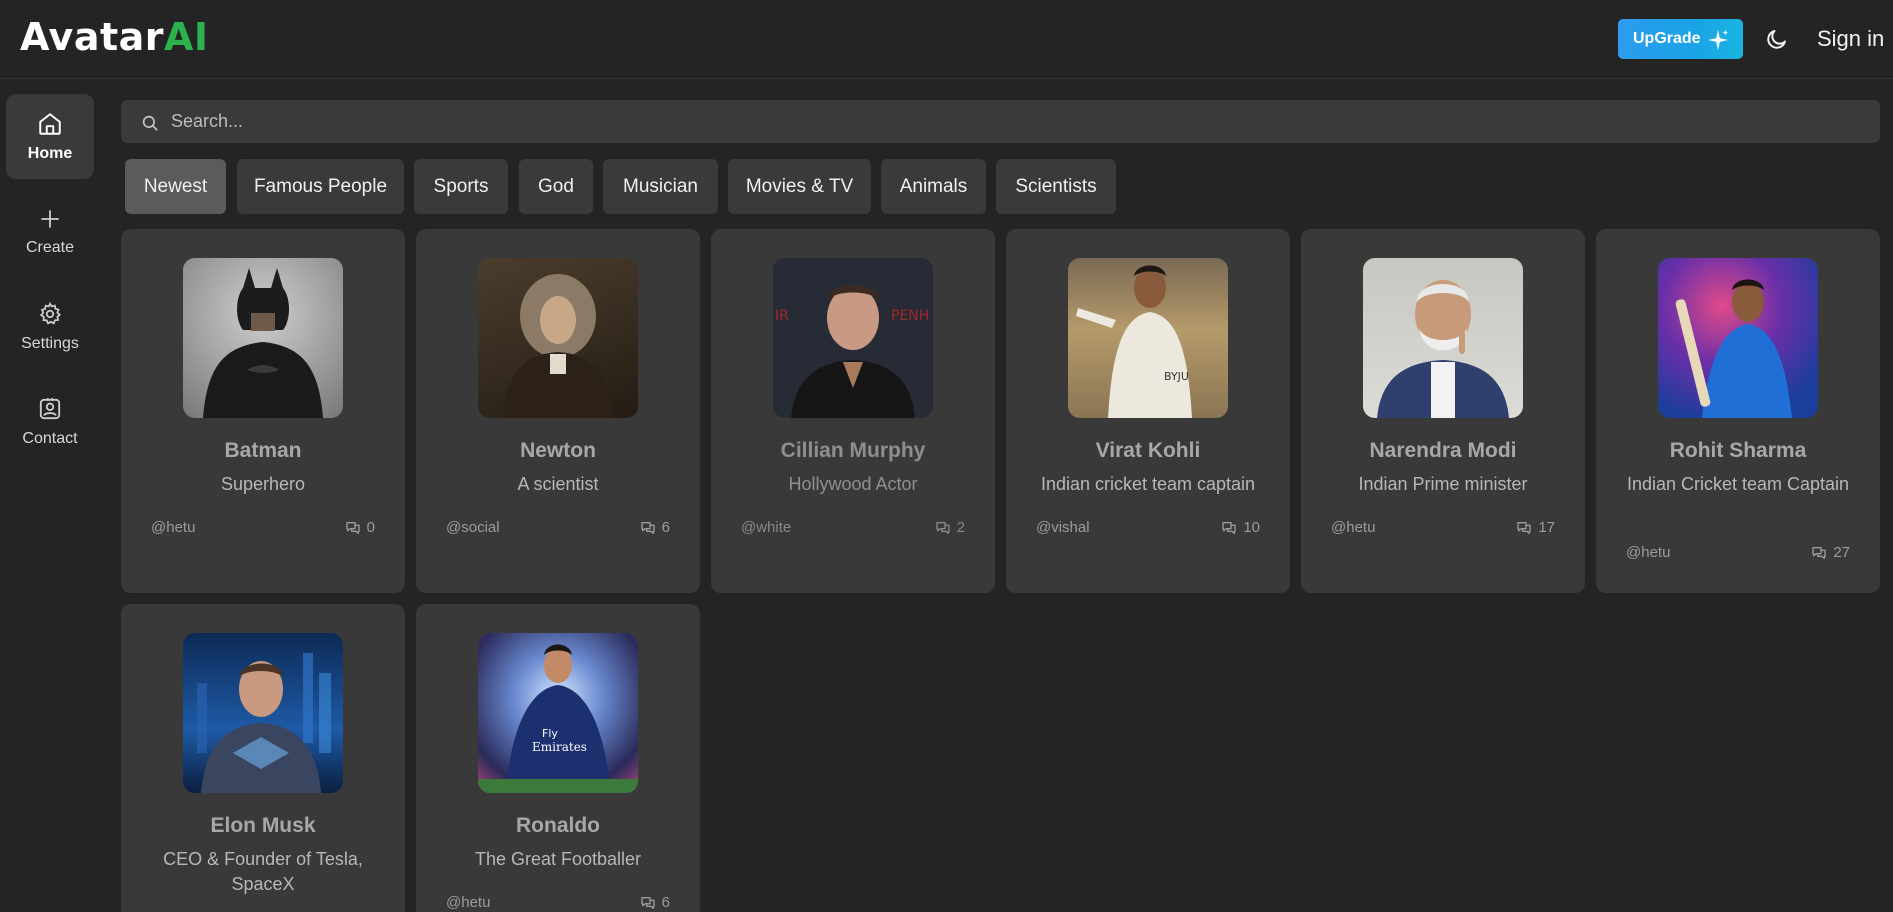 Image resolution: width=1893 pixels, height=912 pixels. Describe the element at coordinates (1148, 484) in the screenshot. I see `avatar-description: Indian cricket team captain` at that location.